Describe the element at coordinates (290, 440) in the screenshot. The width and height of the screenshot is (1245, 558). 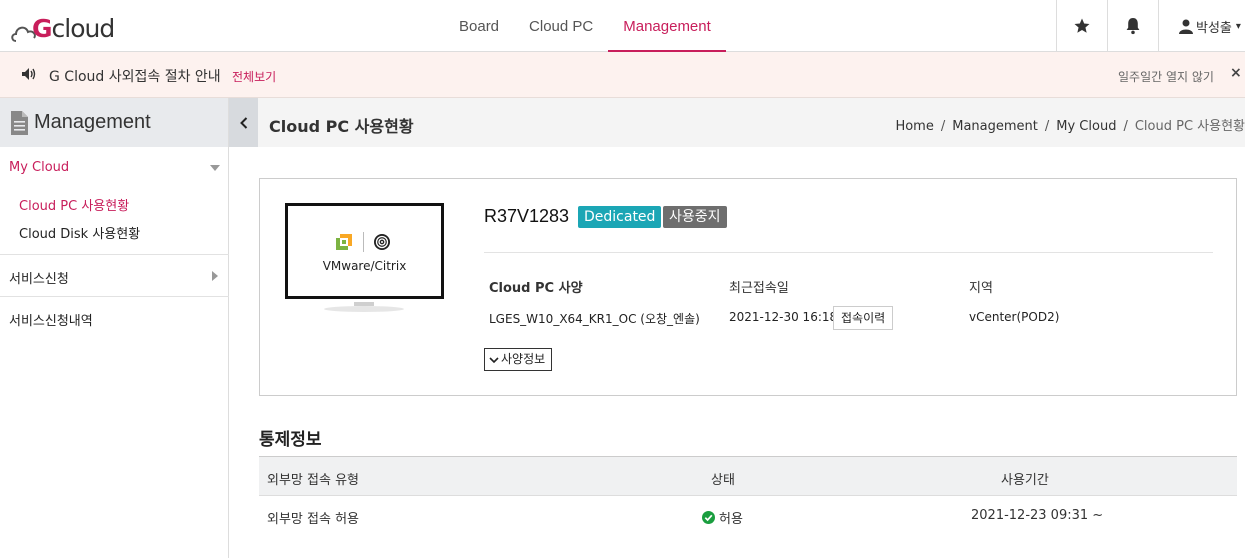
I see `control-info-title: 통제정보` at that location.